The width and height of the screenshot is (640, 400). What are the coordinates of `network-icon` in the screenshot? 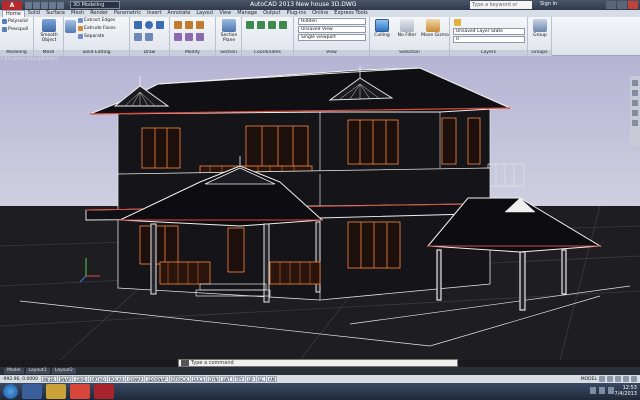 It's located at (602, 390).